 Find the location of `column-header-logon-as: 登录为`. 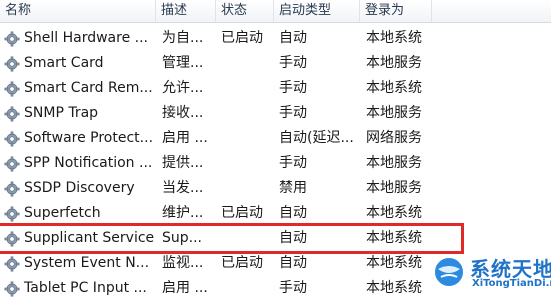

column-header-logon-as: 登录为 is located at coordinates (396, 11).